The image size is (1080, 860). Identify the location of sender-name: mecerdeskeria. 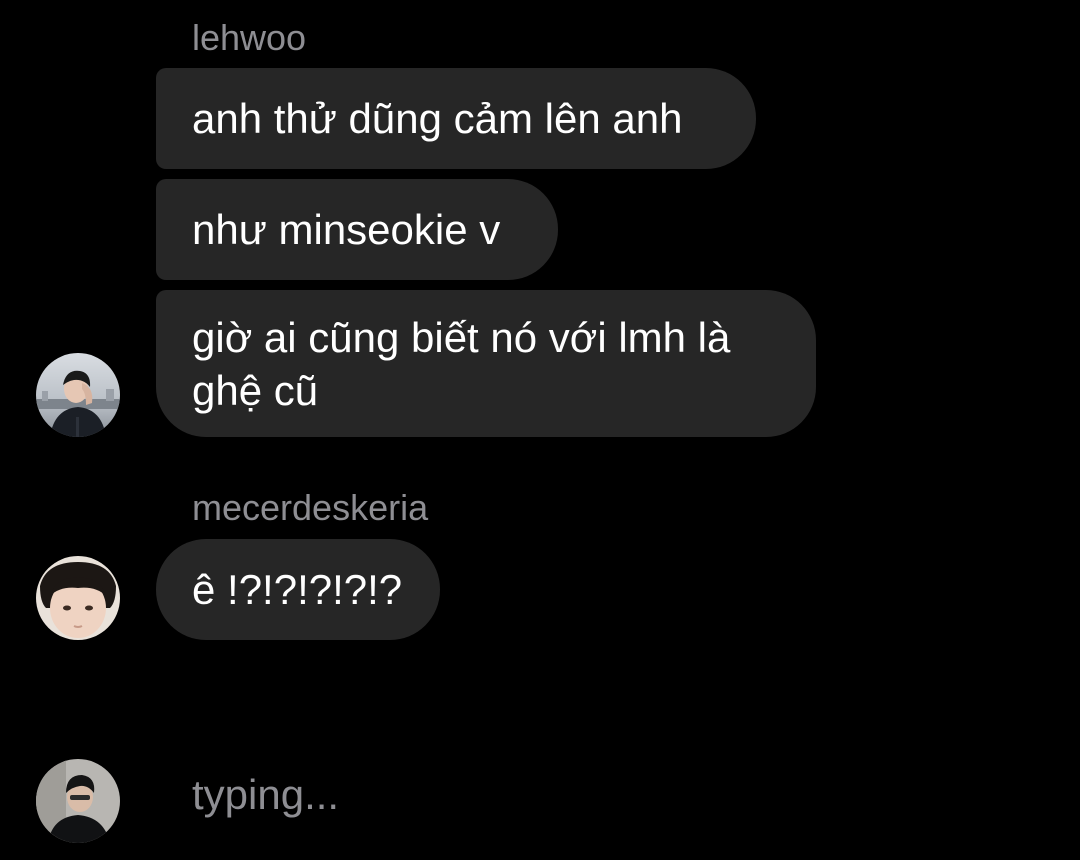
(310, 507).